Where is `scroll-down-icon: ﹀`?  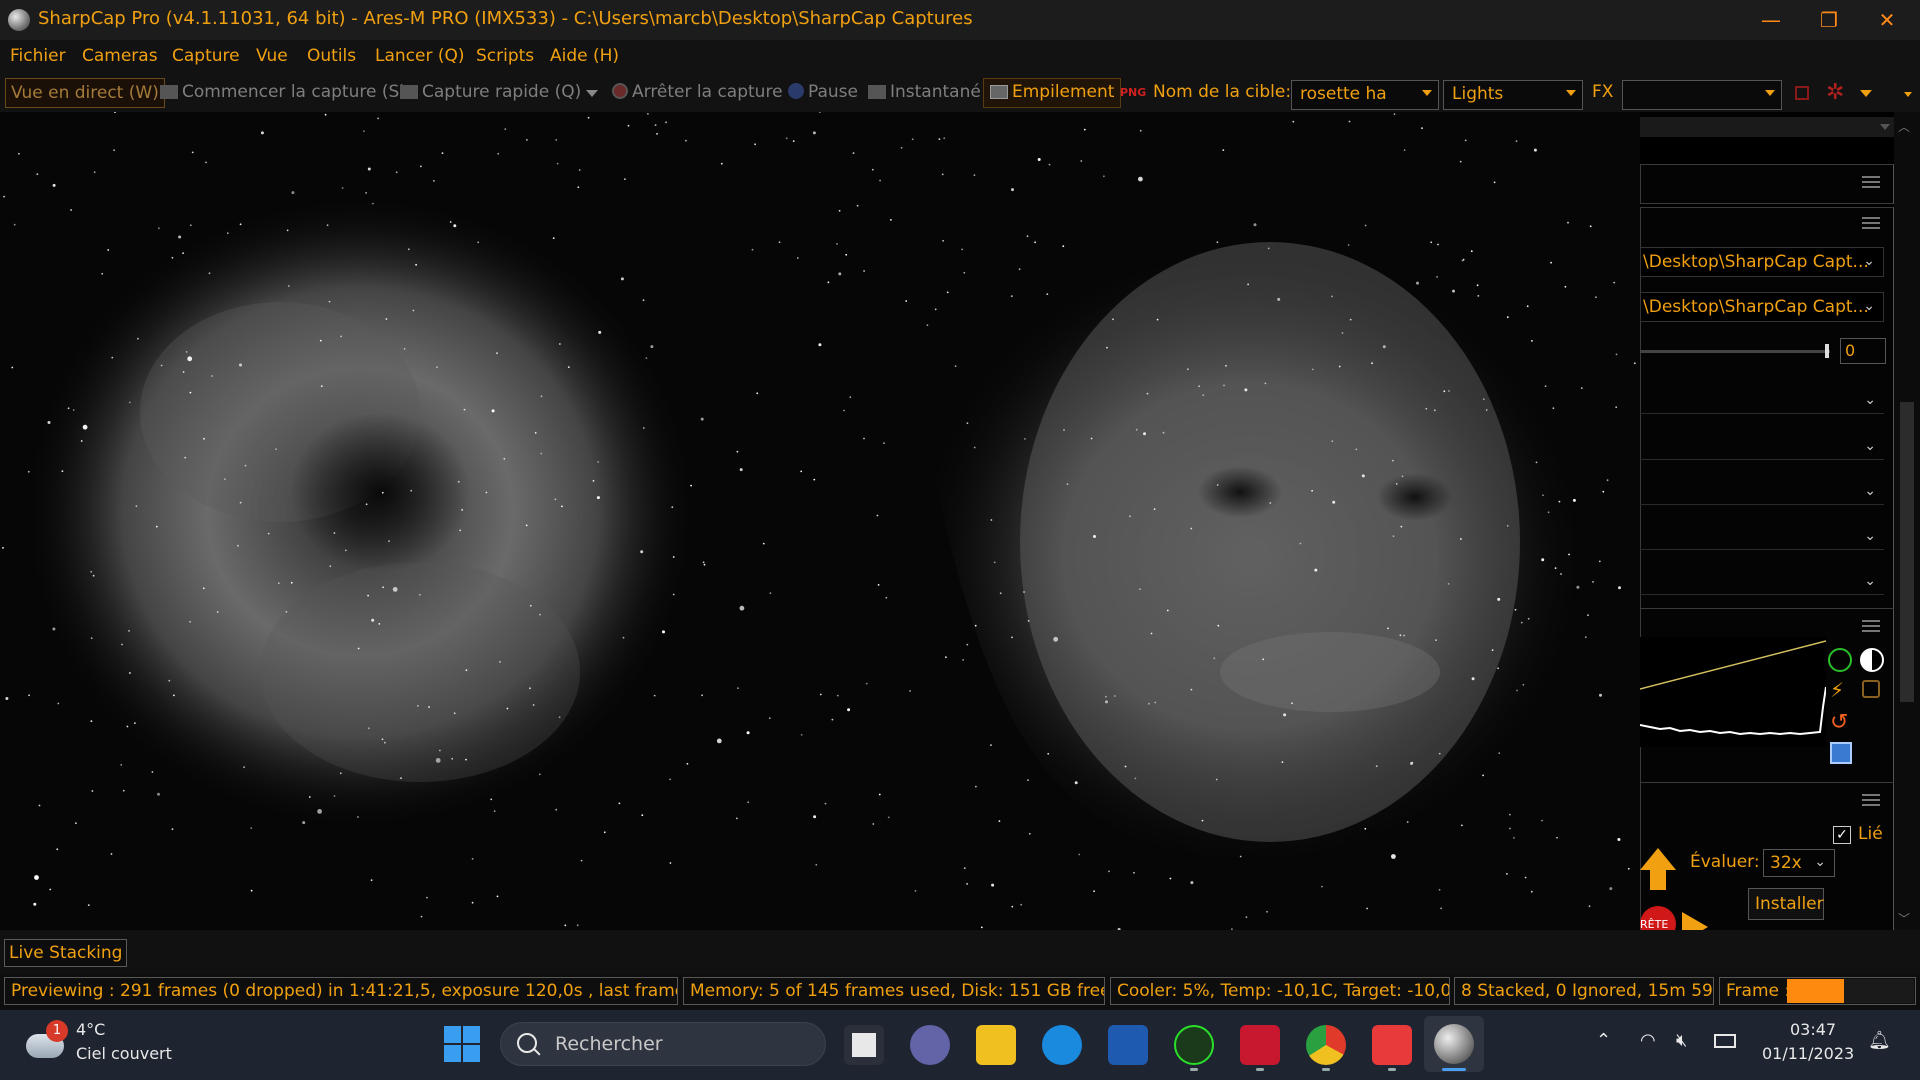
scroll-down-icon: ﹀ is located at coordinates (1904, 918).